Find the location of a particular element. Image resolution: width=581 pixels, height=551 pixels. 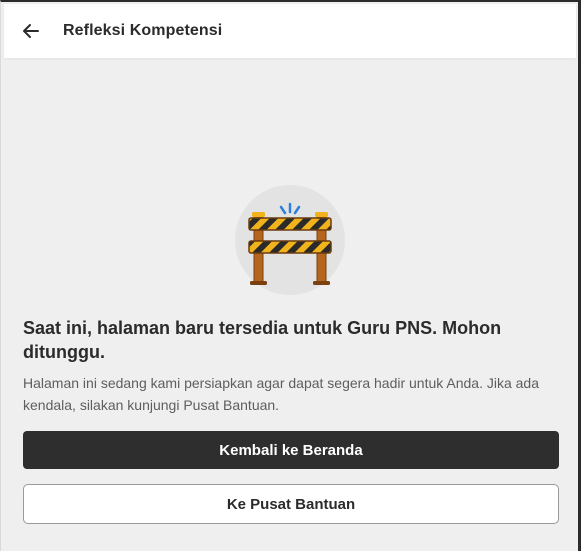

back-button is located at coordinates (31, 31).